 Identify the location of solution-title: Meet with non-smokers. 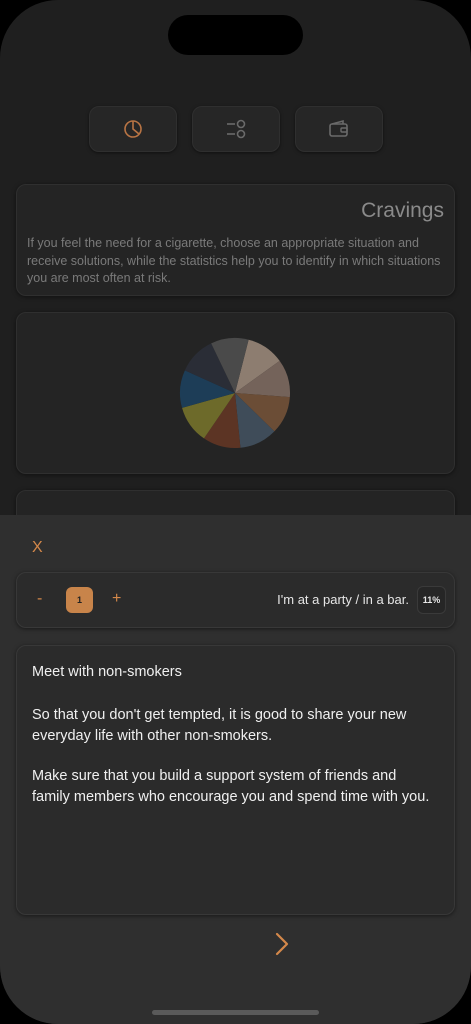
(107, 672).